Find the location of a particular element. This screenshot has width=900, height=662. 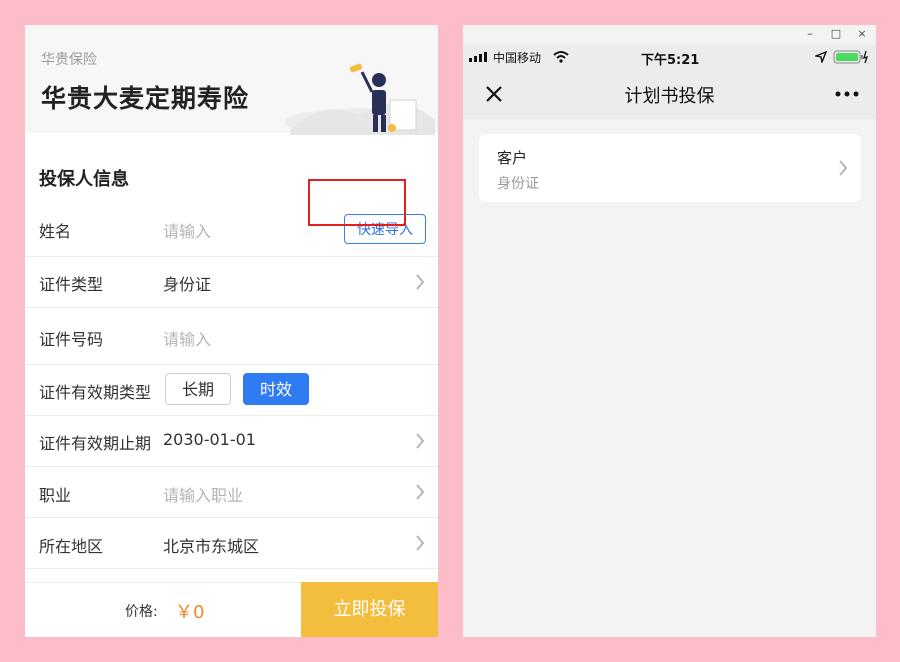

card-title: 客户 is located at coordinates (512, 158).